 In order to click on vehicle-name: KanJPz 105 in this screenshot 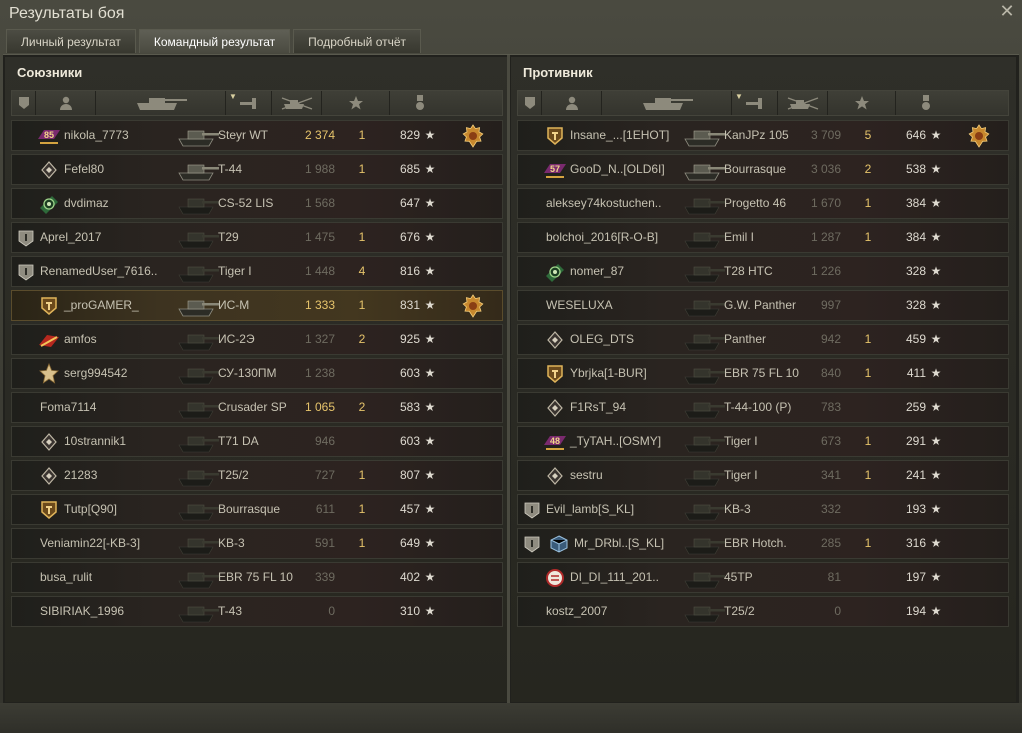, I will do `click(756, 135)`.